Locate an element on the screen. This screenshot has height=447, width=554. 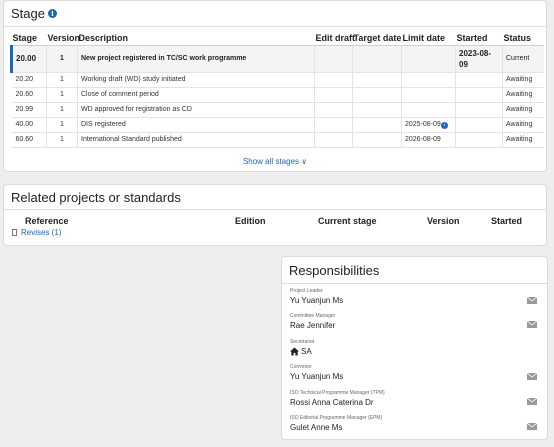
home-icon is located at coordinates (294, 351).